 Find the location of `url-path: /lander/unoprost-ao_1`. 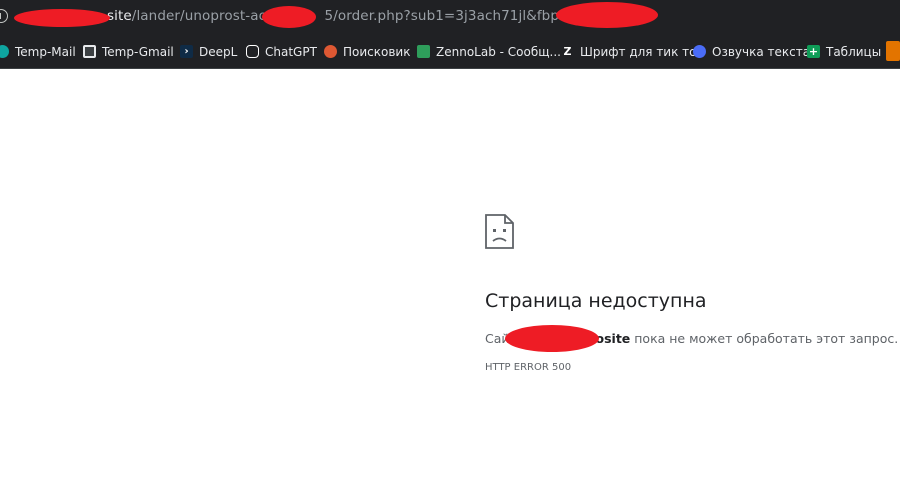

url-path: /lander/unoprost-ao_1 is located at coordinates (207, 16).